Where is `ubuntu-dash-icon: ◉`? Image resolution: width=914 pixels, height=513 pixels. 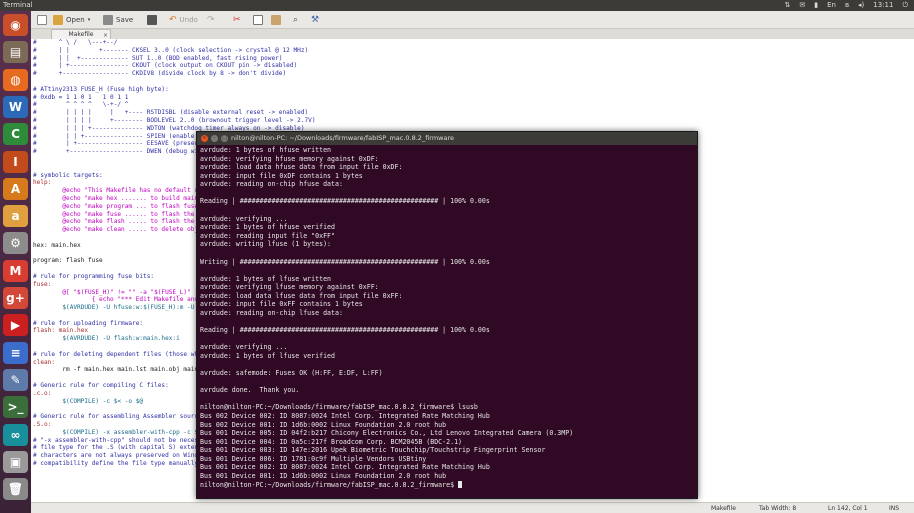 ubuntu-dash-icon: ◉ is located at coordinates (15, 25).